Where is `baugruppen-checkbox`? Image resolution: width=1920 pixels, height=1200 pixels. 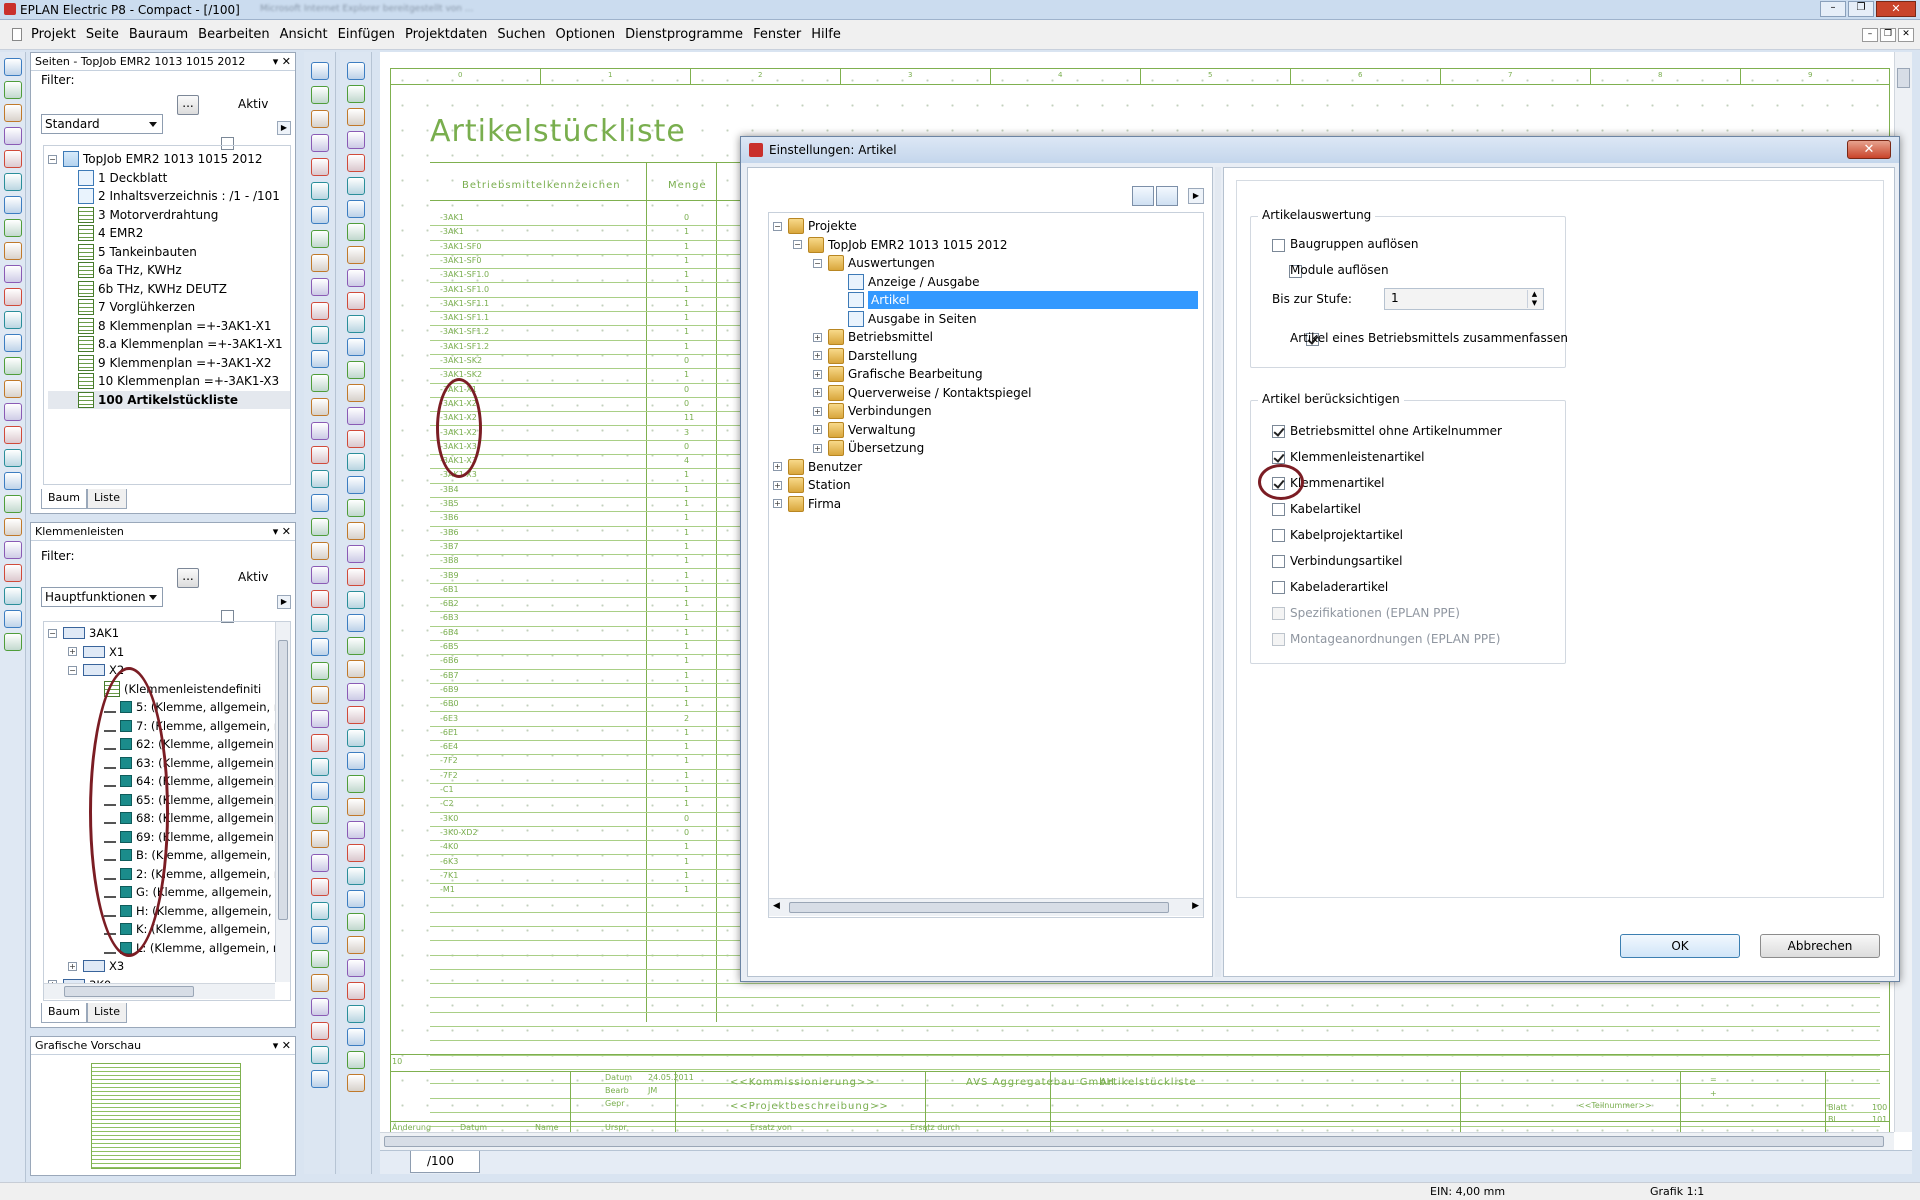
baugruppen-checkbox is located at coordinates (1278, 245).